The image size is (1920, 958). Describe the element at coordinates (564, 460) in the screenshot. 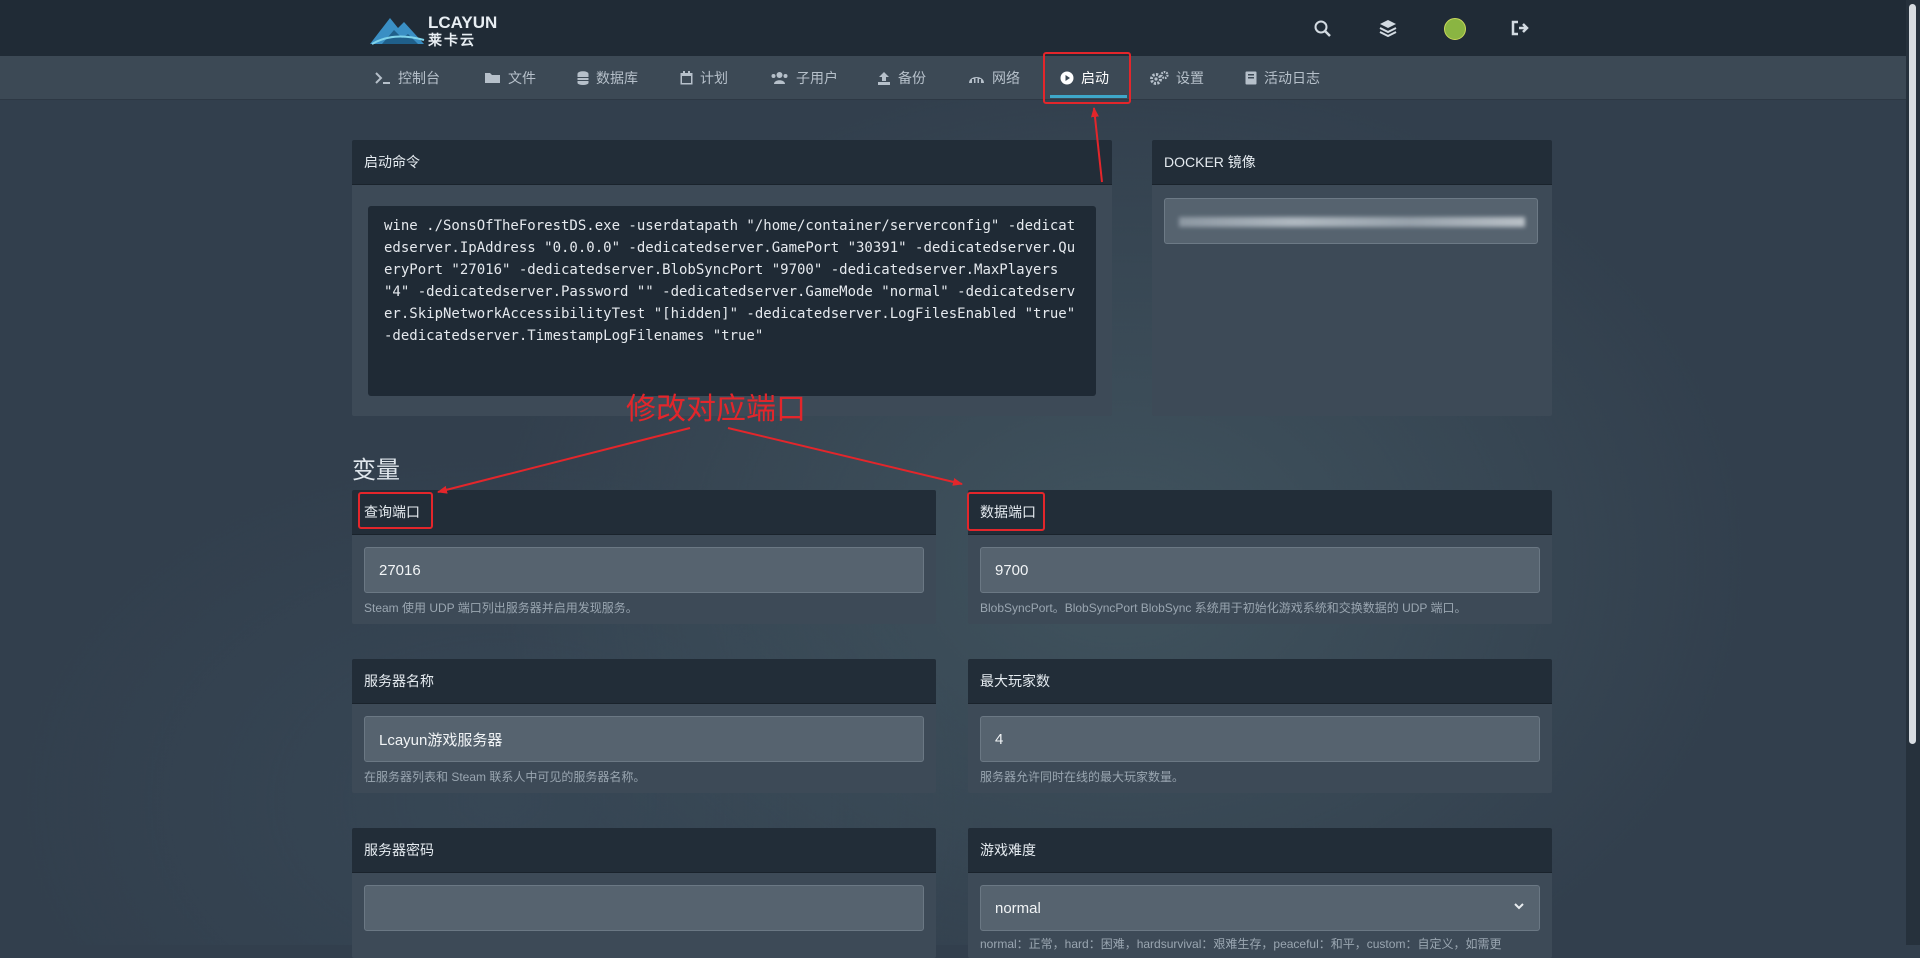

I see `arrow-to-query-port` at that location.